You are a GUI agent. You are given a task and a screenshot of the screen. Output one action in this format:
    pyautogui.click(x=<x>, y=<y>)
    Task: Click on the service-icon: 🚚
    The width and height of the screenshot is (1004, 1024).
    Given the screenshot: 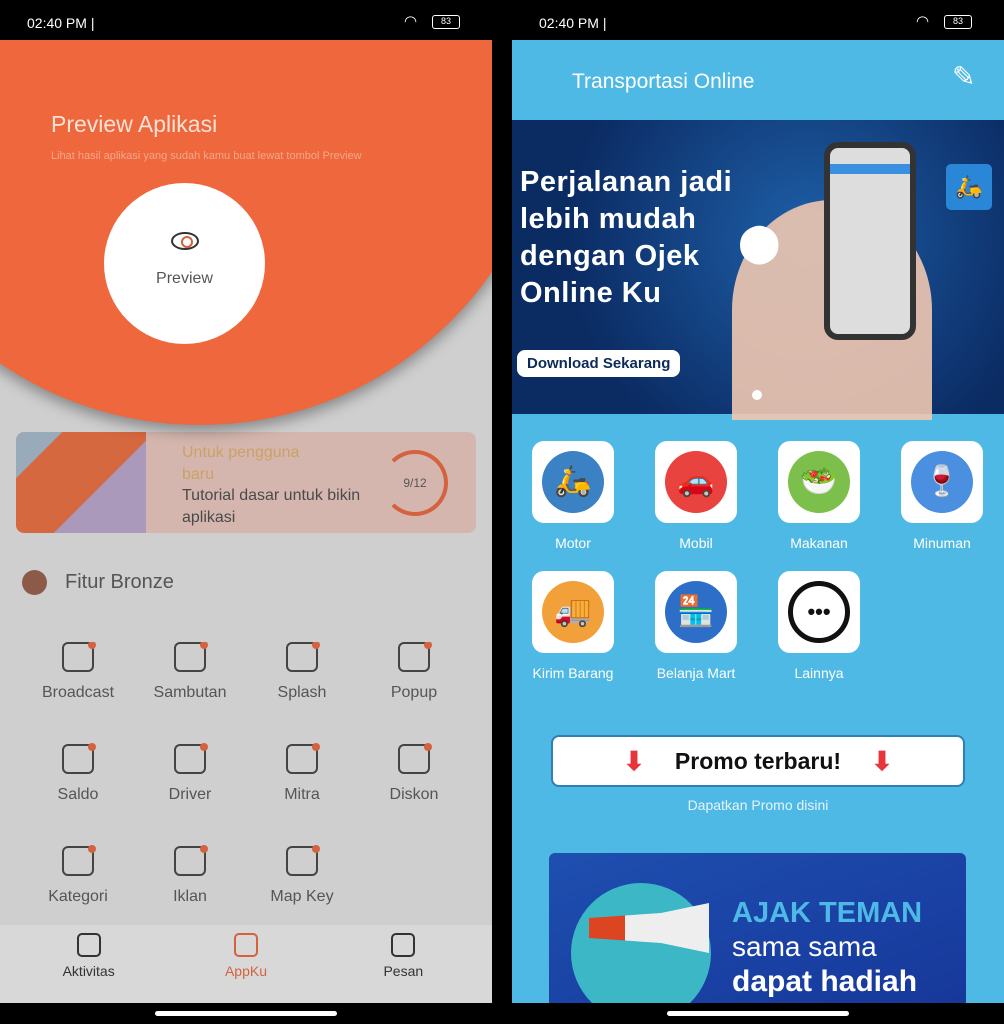 What is the action you would take?
    pyautogui.click(x=573, y=612)
    